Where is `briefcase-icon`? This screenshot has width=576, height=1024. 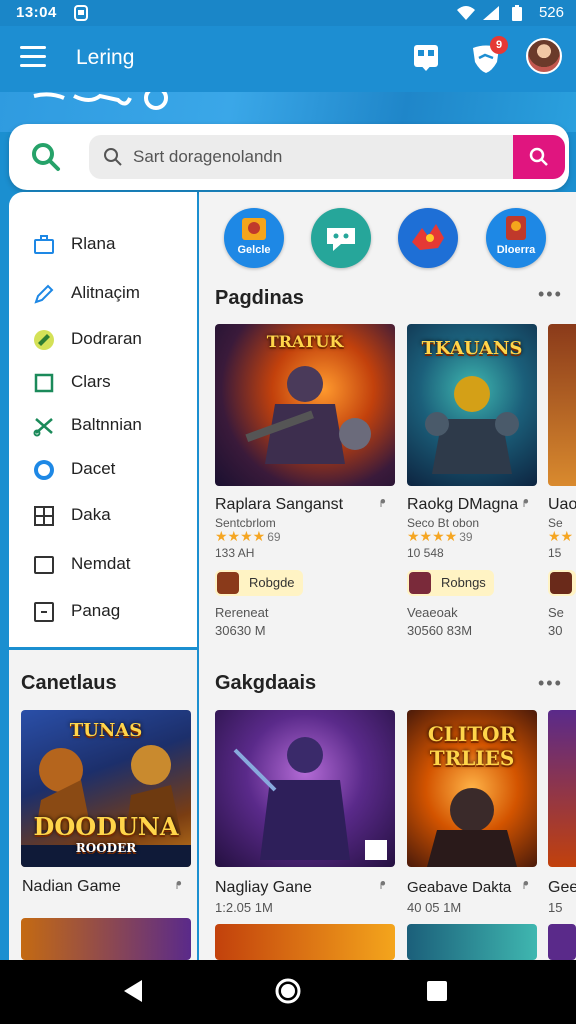
briefcase-icon is located at coordinates (44, 244).